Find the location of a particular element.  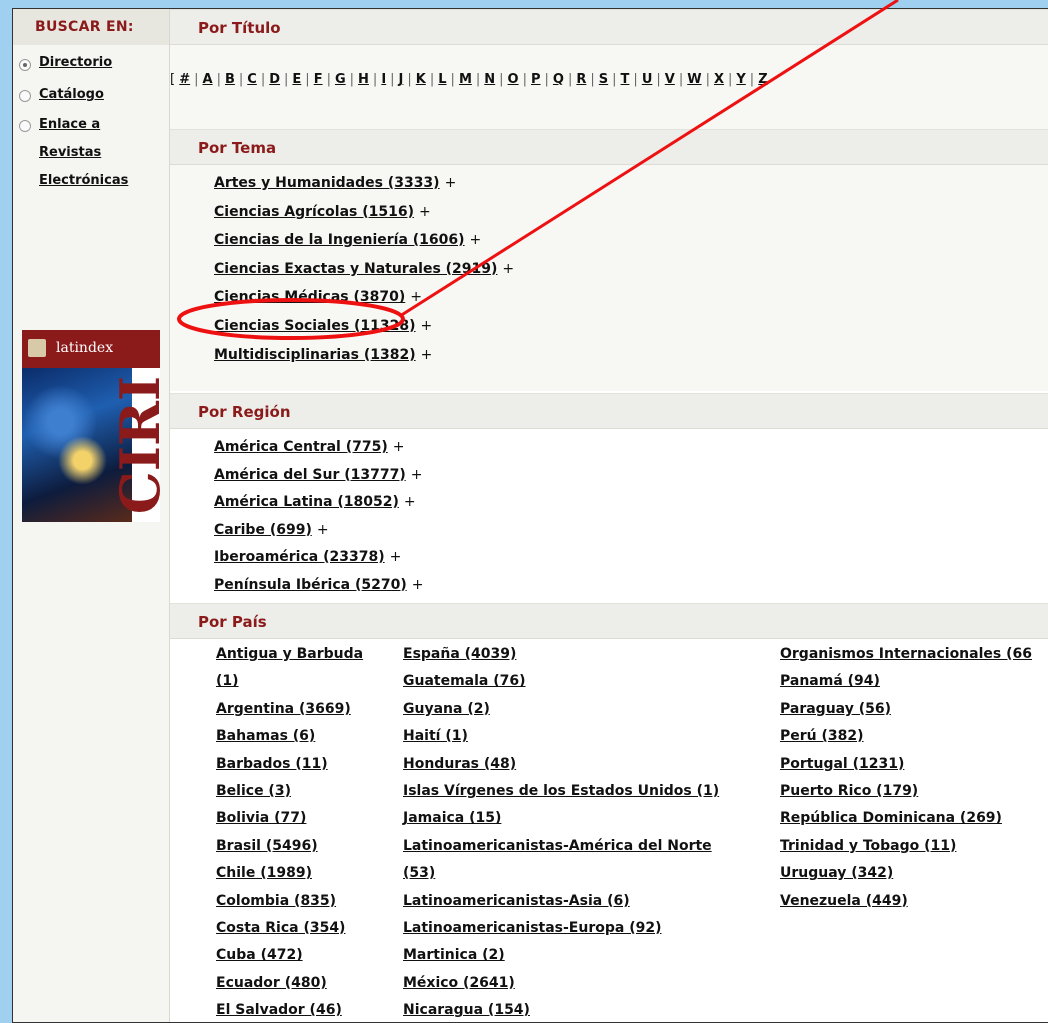

tema-link: Ciencias Sociales (11328) is located at coordinates (315, 326).